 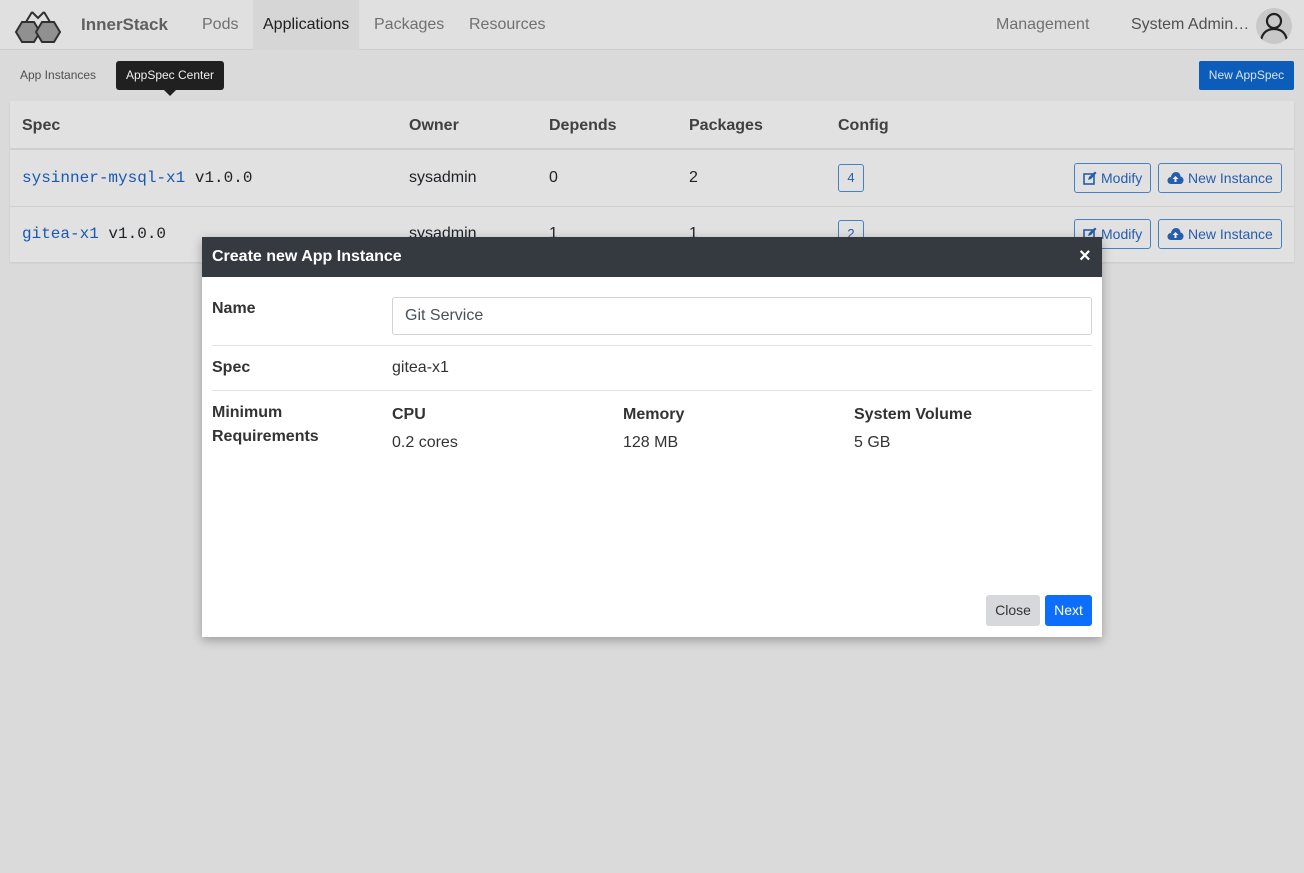 What do you see at coordinates (1068, 610) in the screenshot?
I see `next-button: Next` at bounding box center [1068, 610].